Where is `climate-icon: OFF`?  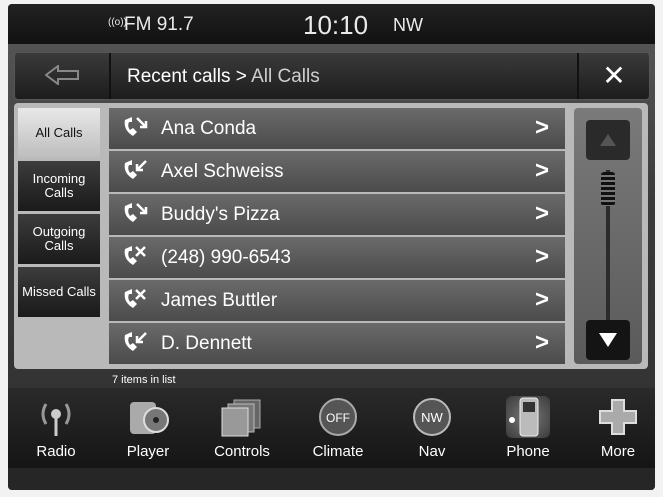
climate-icon: OFF is located at coordinates (338, 417).